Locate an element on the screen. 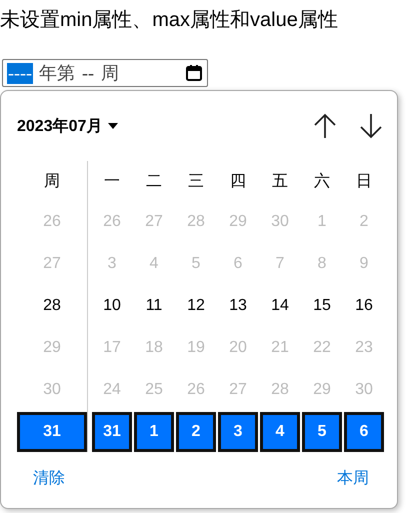  day-cell: 19 is located at coordinates (196, 348).